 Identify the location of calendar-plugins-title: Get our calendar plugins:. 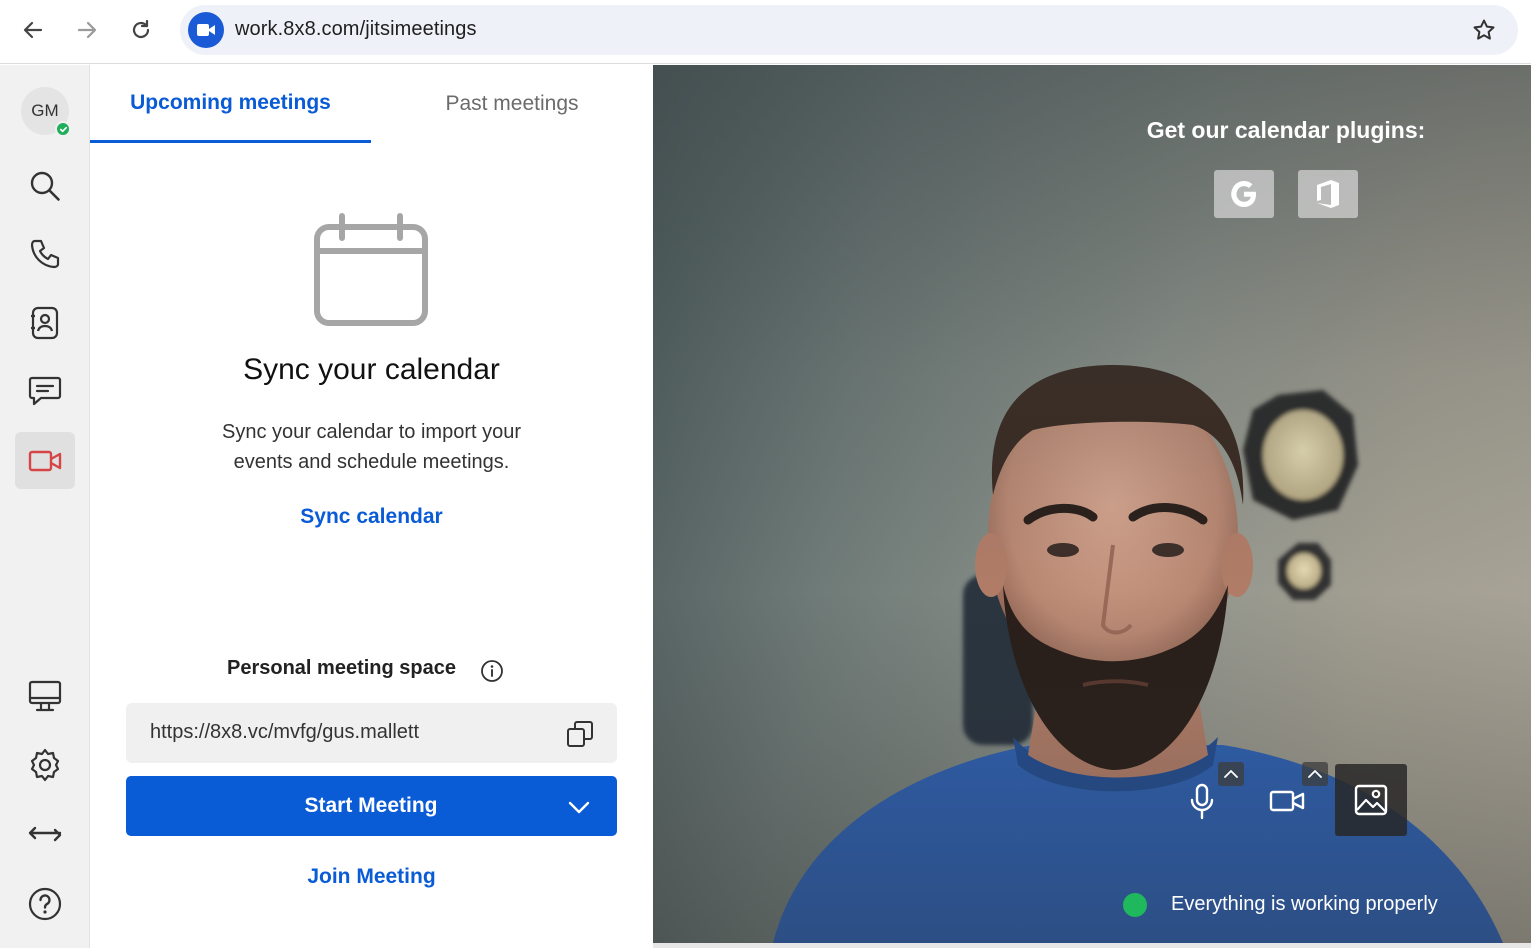
(1286, 130).